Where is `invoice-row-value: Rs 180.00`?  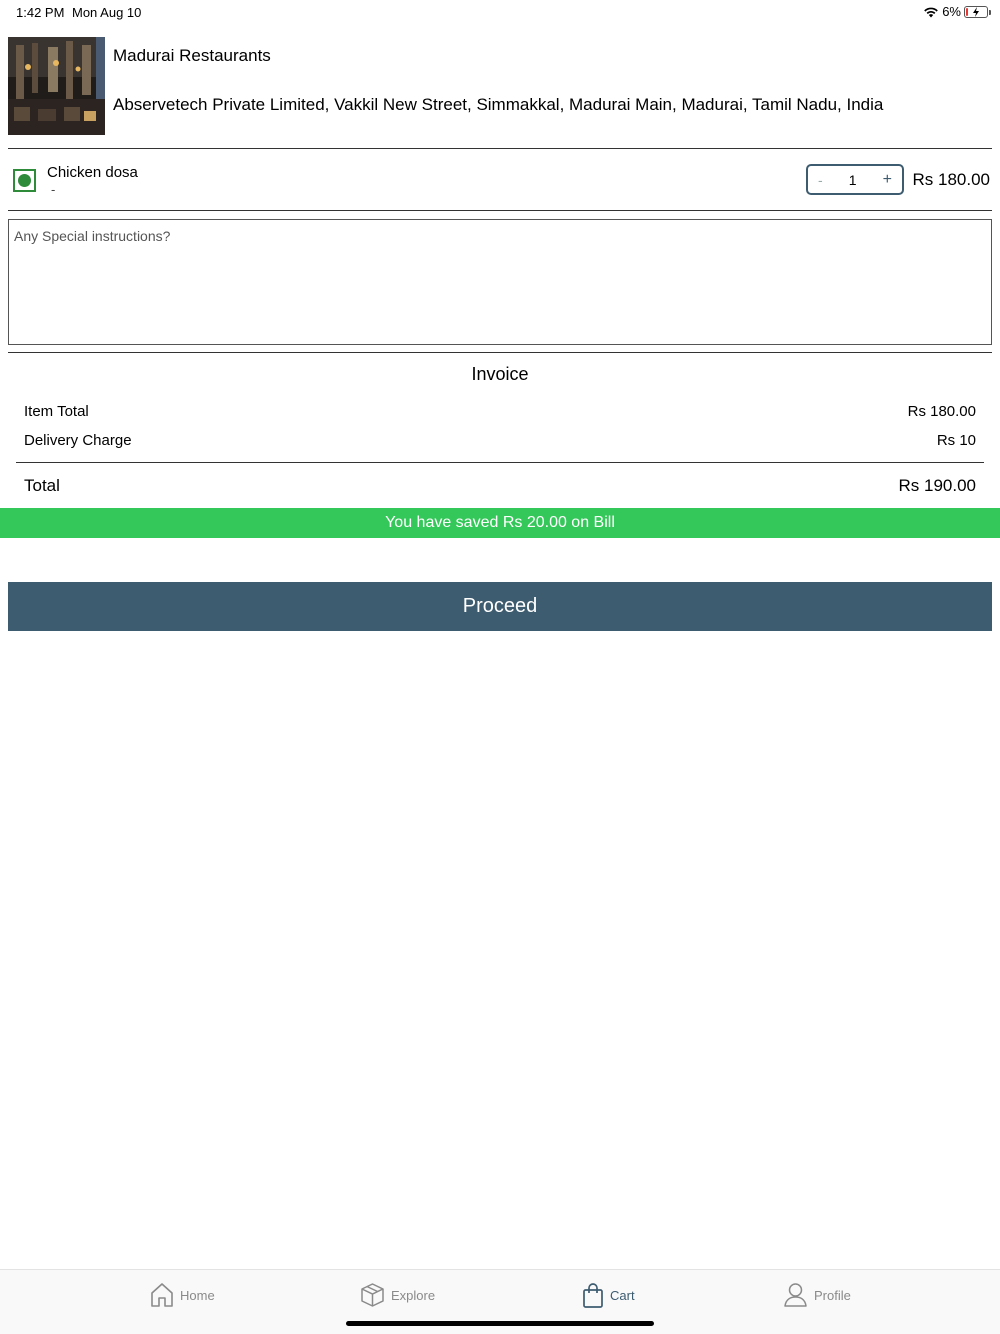
invoice-row-value: Rs 180.00 is located at coordinates (941, 411).